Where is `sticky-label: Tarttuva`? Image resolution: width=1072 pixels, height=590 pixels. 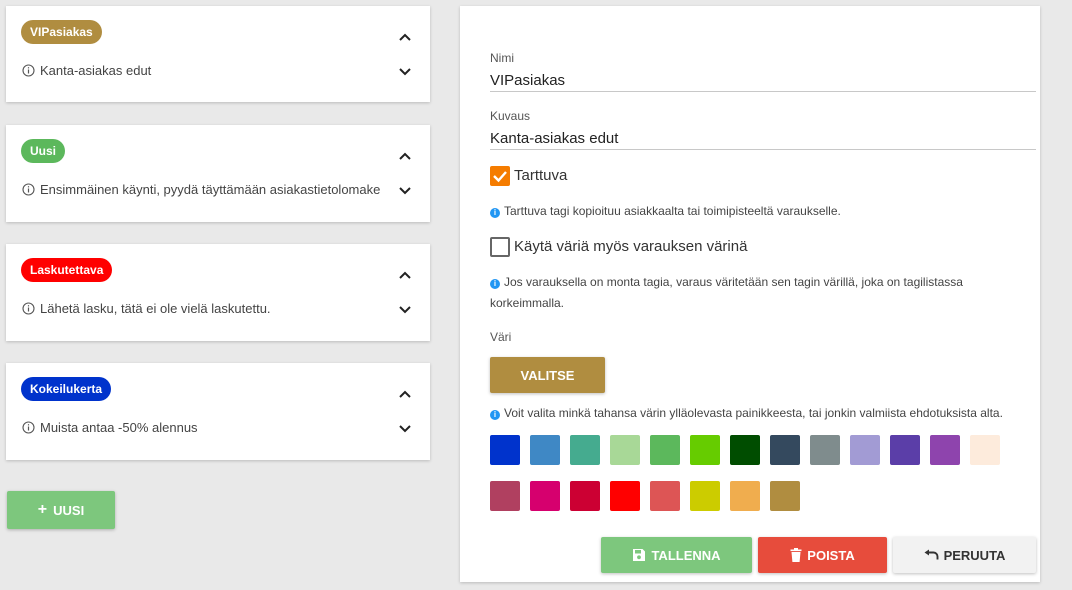 sticky-label: Tarttuva is located at coordinates (541, 175).